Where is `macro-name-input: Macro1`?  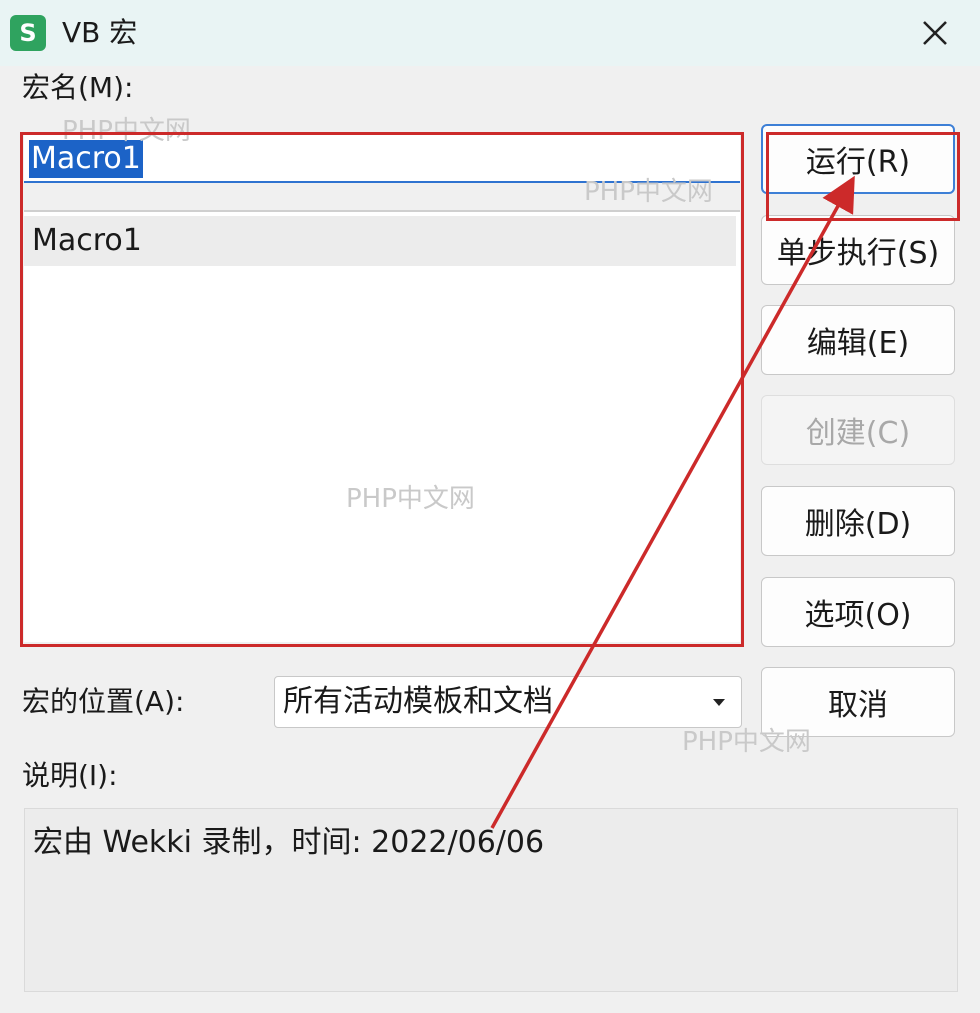 macro-name-input: Macro1 is located at coordinates (382, 159).